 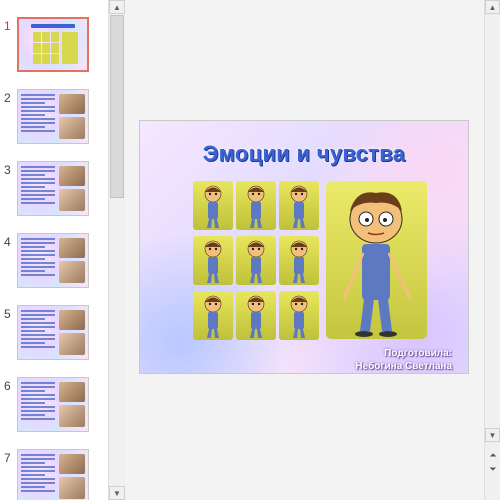 I want to click on double-chevron-down-icon: ⏷, so click(x=493, y=469).